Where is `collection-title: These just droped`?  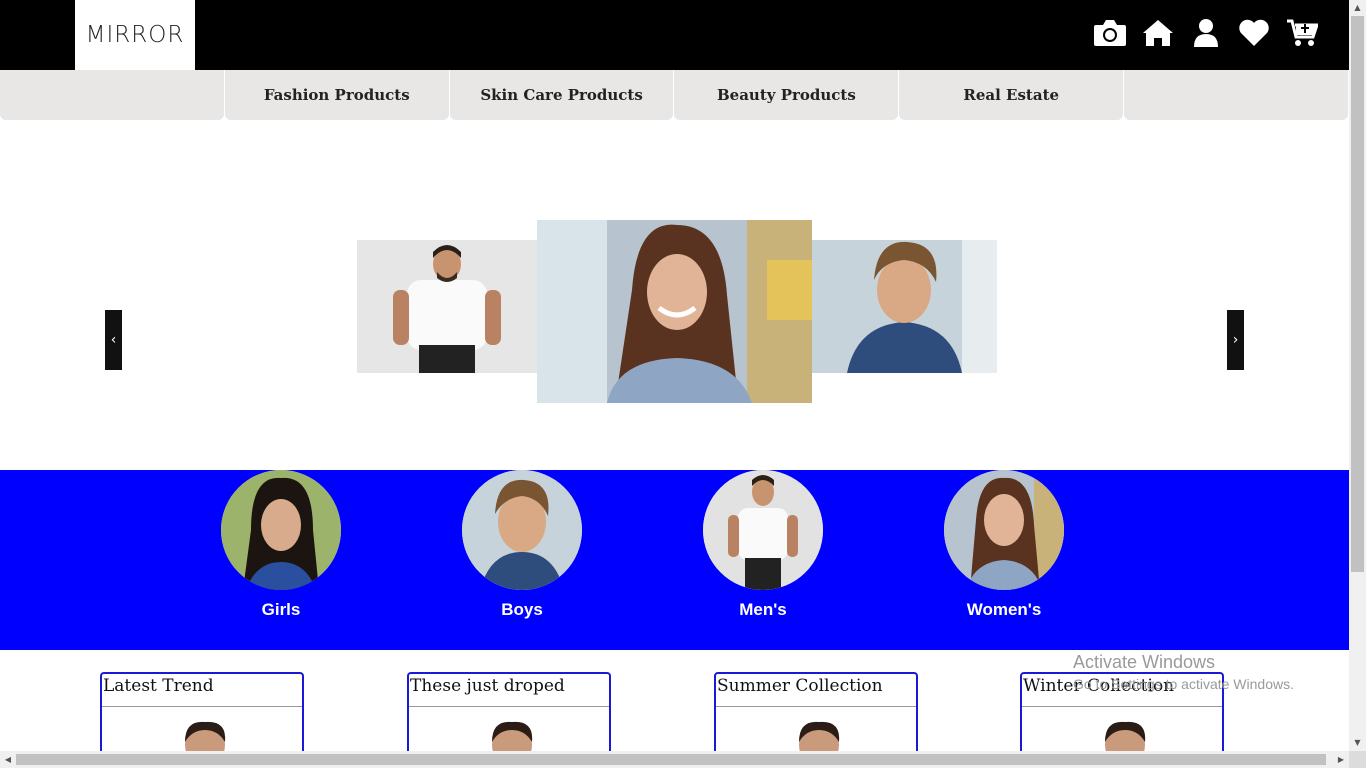
collection-title: These just droped is located at coordinates (509, 690).